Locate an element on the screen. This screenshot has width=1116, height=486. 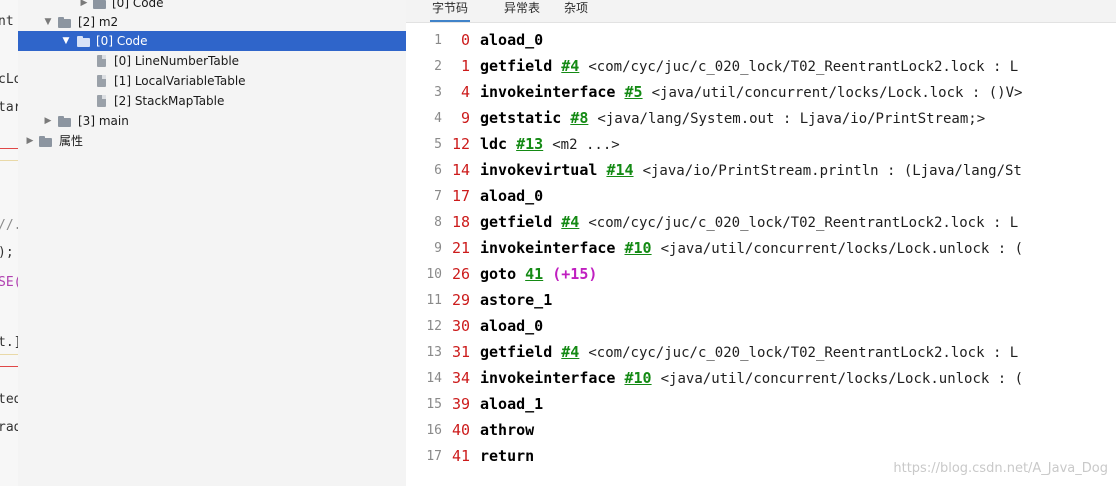
tree-node: [1] LocalVariableTable is located at coordinates (212, 81).